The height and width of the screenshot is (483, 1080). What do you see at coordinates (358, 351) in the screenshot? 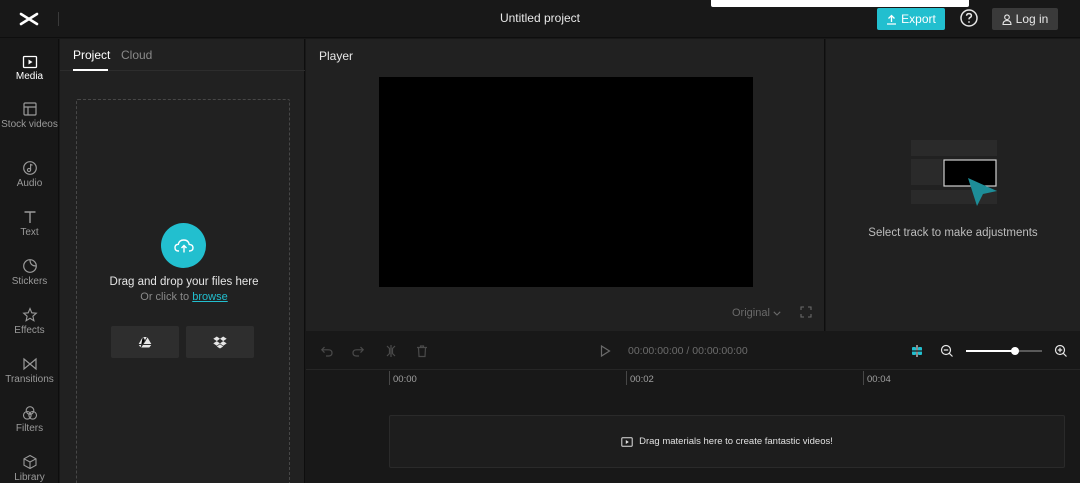
I see `redo-icon` at bounding box center [358, 351].